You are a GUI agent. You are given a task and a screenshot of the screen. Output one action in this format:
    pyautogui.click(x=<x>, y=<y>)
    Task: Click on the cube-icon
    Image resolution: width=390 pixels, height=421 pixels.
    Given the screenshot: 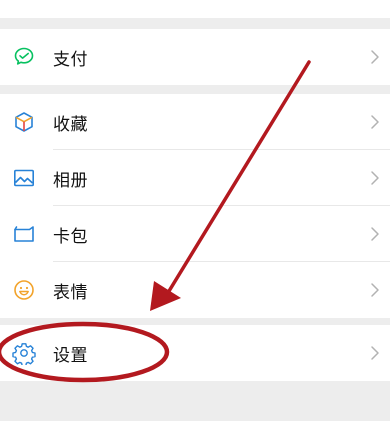 What is the action you would take?
    pyautogui.click(x=24, y=122)
    